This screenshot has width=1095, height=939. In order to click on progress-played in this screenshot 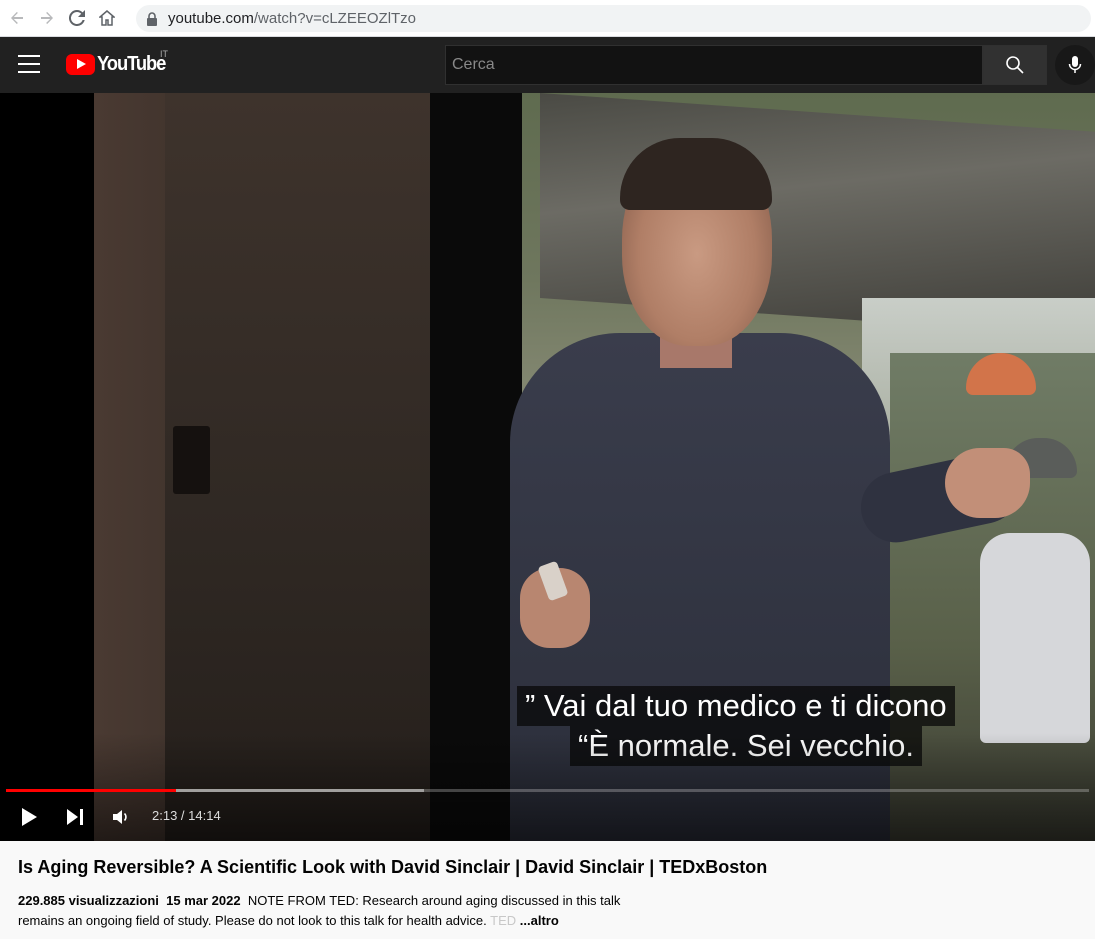, I will do `click(91, 790)`.